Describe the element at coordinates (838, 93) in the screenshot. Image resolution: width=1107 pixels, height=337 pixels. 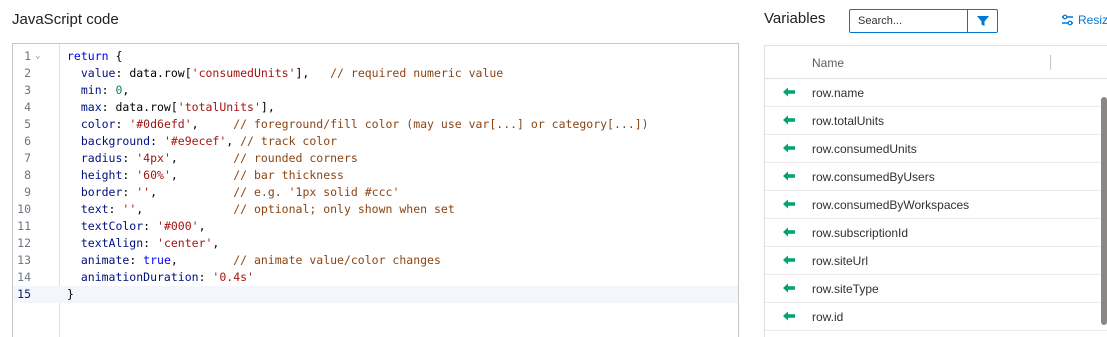
I see `variable-name: row.name` at that location.